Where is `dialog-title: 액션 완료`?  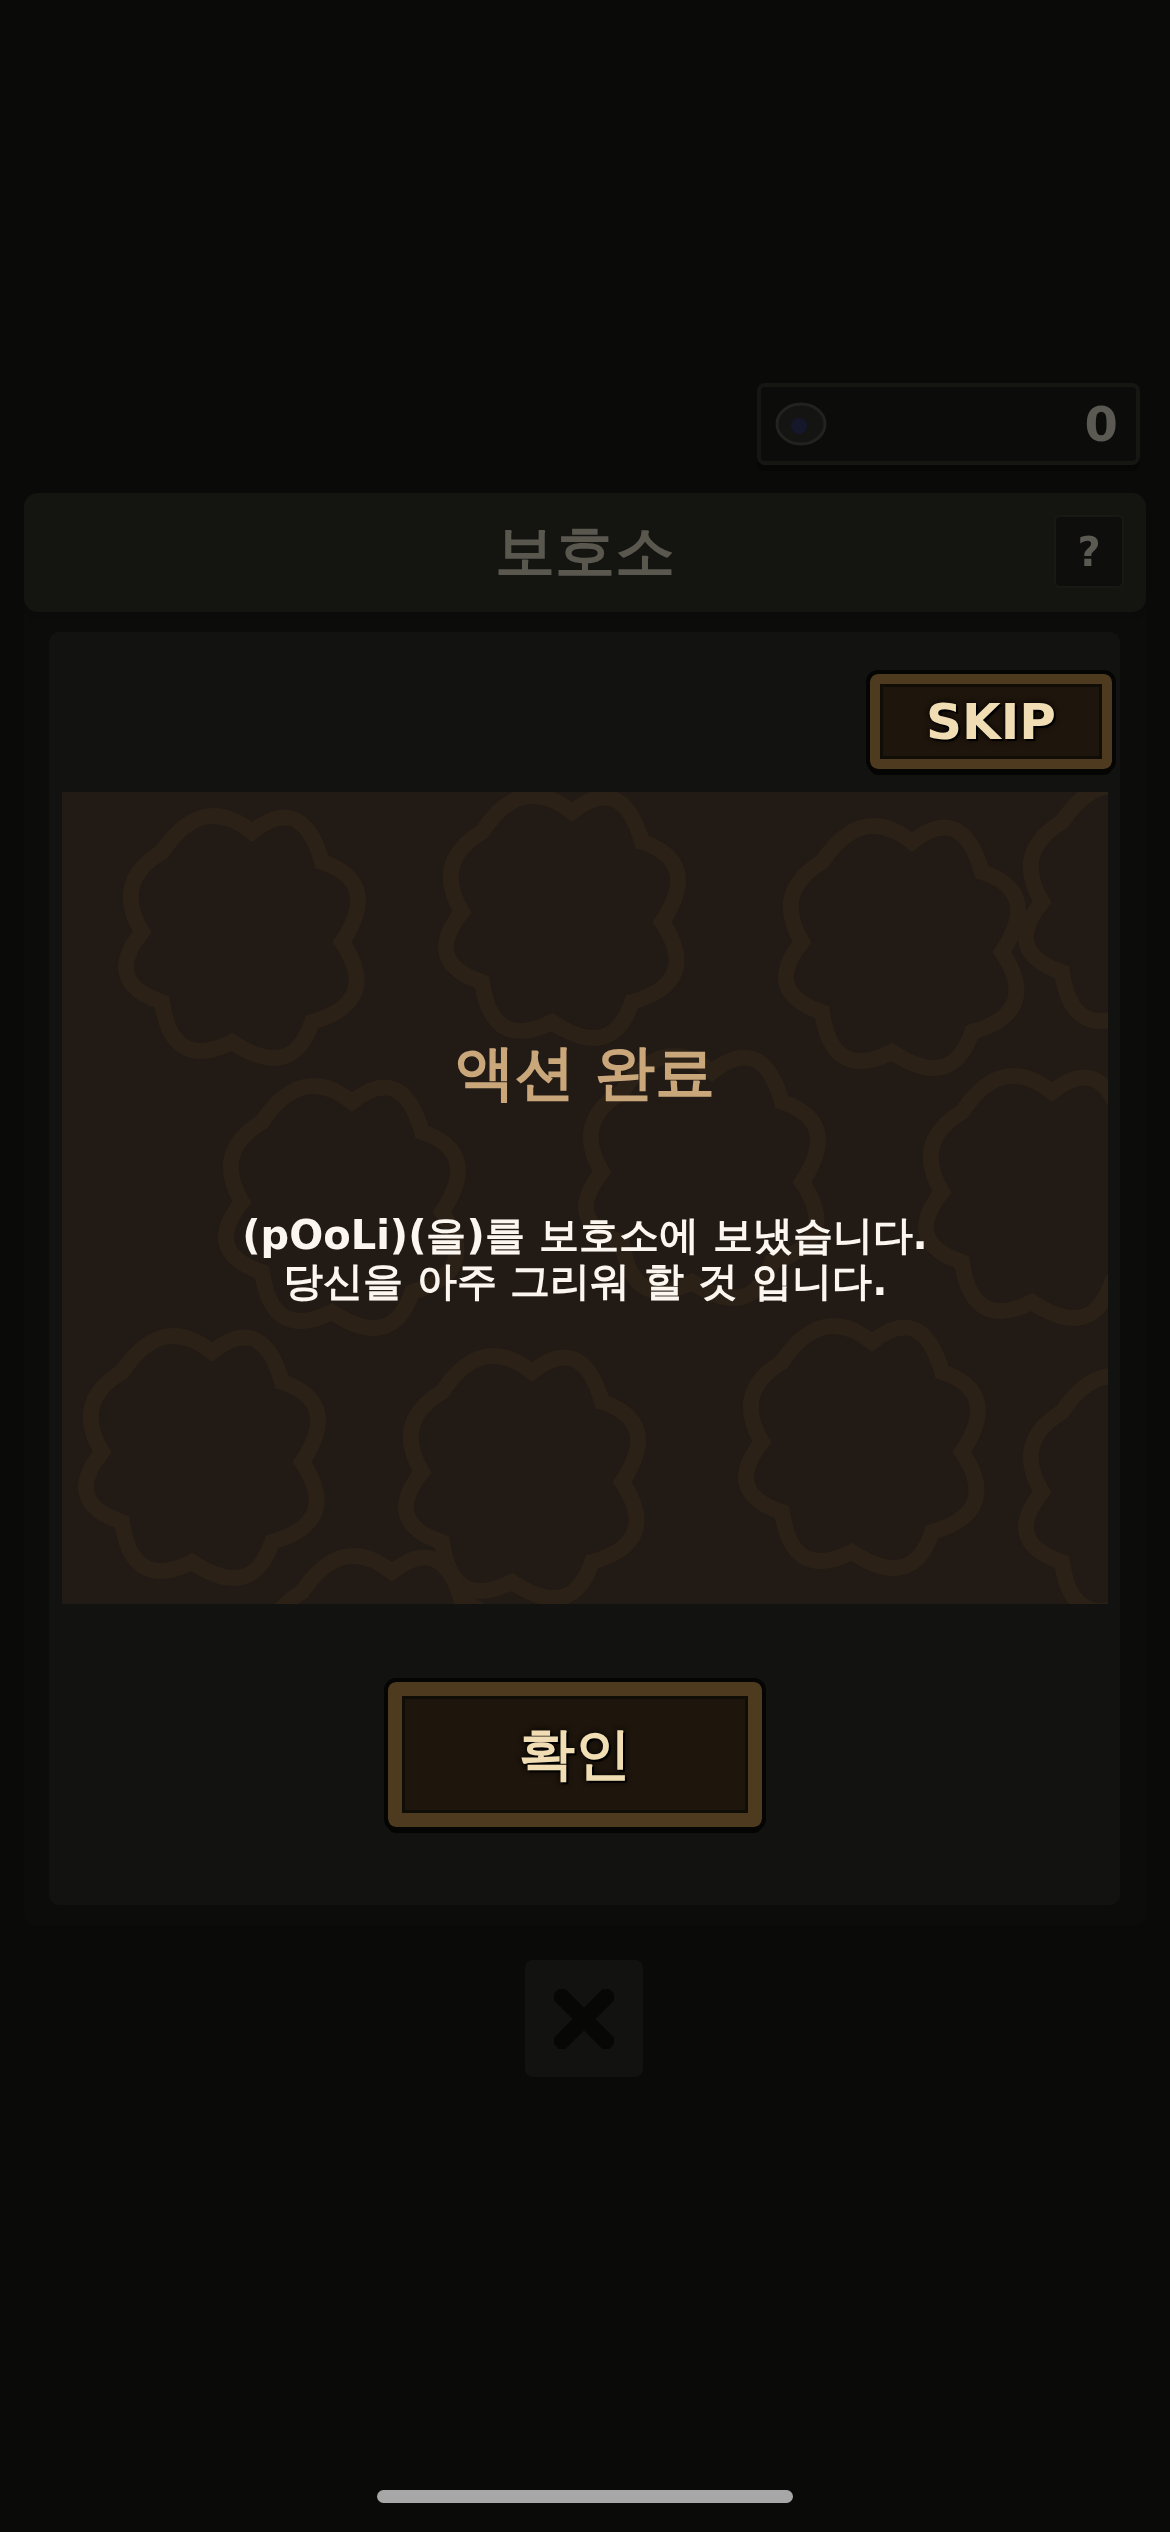 dialog-title: 액션 완료 is located at coordinates (585, 1072).